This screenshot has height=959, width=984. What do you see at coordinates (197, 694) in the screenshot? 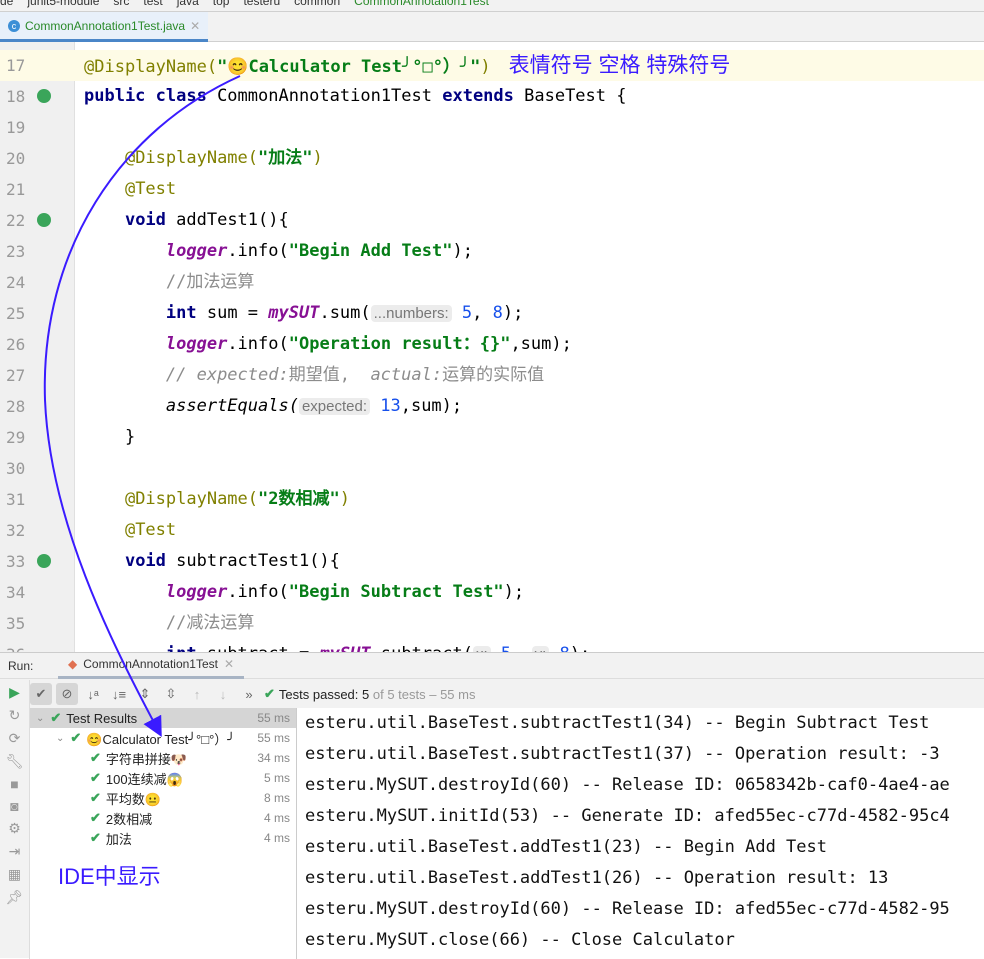
I see `prev-failed-button: ↑` at bounding box center [197, 694].